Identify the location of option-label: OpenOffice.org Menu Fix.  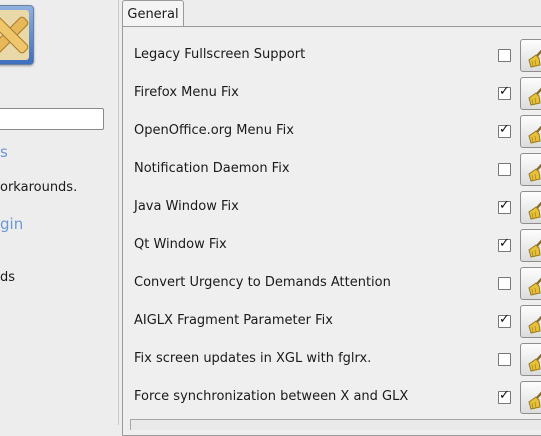
(214, 130).